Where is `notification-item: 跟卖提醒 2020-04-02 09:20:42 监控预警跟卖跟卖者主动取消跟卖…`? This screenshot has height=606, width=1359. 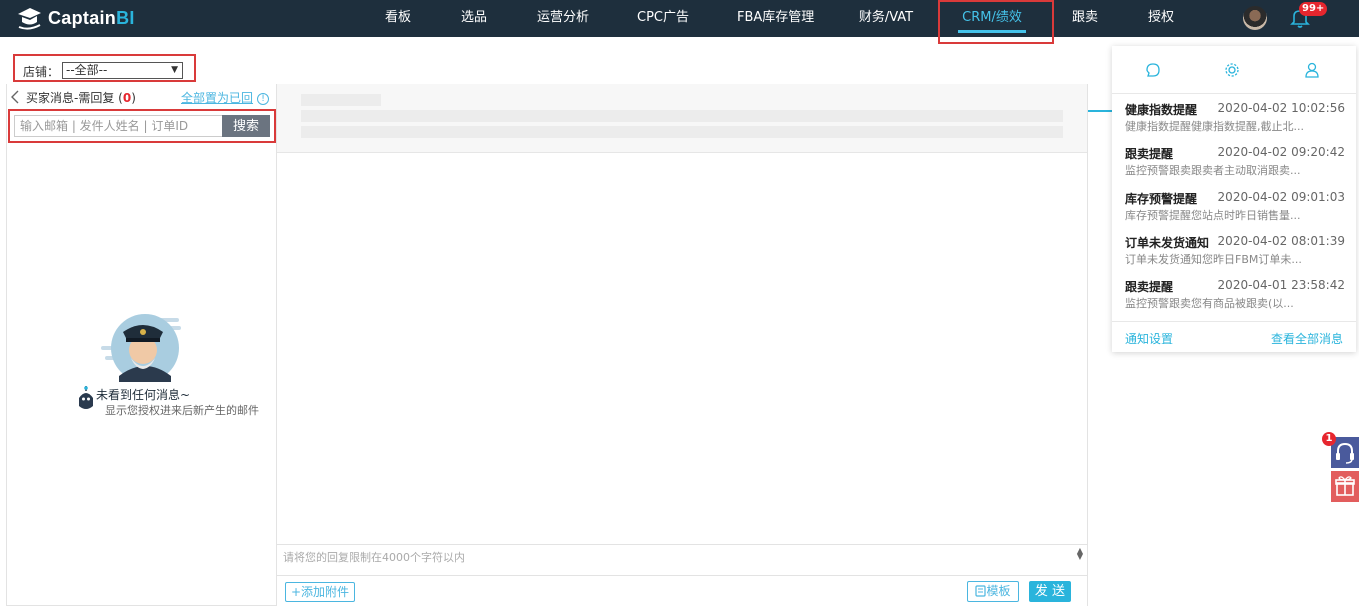 notification-item: 跟卖提醒 2020-04-02 09:20:42 监控预警跟卖跟卖者主动取消跟卖… is located at coordinates (1235, 165).